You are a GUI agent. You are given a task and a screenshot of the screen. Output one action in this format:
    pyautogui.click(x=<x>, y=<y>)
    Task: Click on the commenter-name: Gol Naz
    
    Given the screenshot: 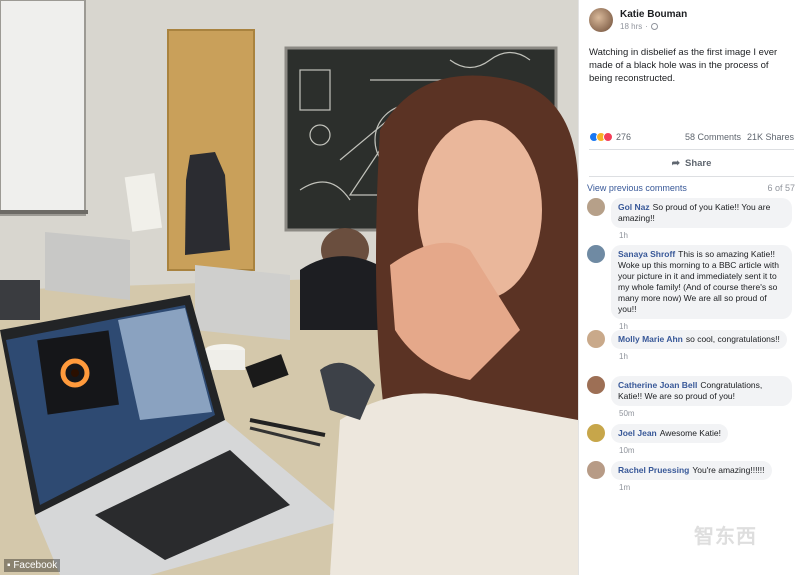 What is the action you would take?
    pyautogui.click(x=634, y=207)
    